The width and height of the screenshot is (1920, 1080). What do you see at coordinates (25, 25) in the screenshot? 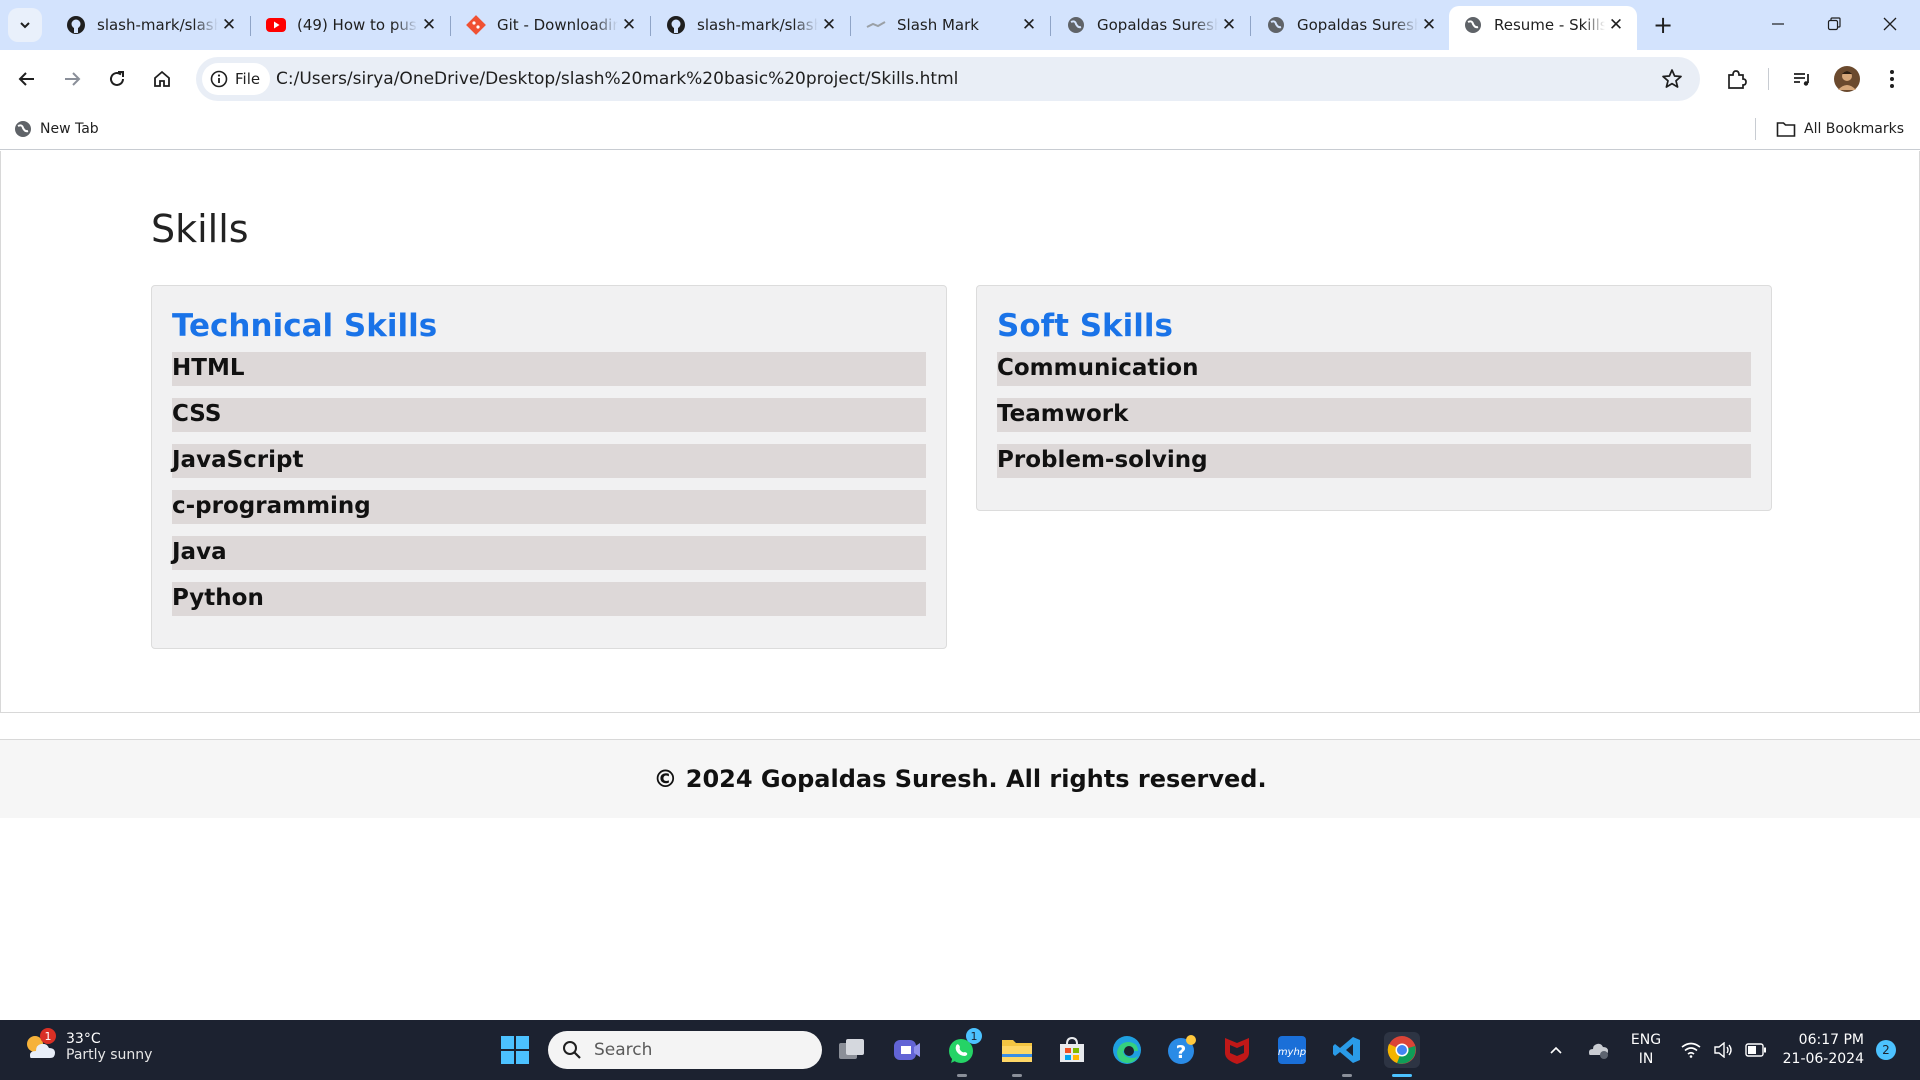
I see `tab-search-button` at bounding box center [25, 25].